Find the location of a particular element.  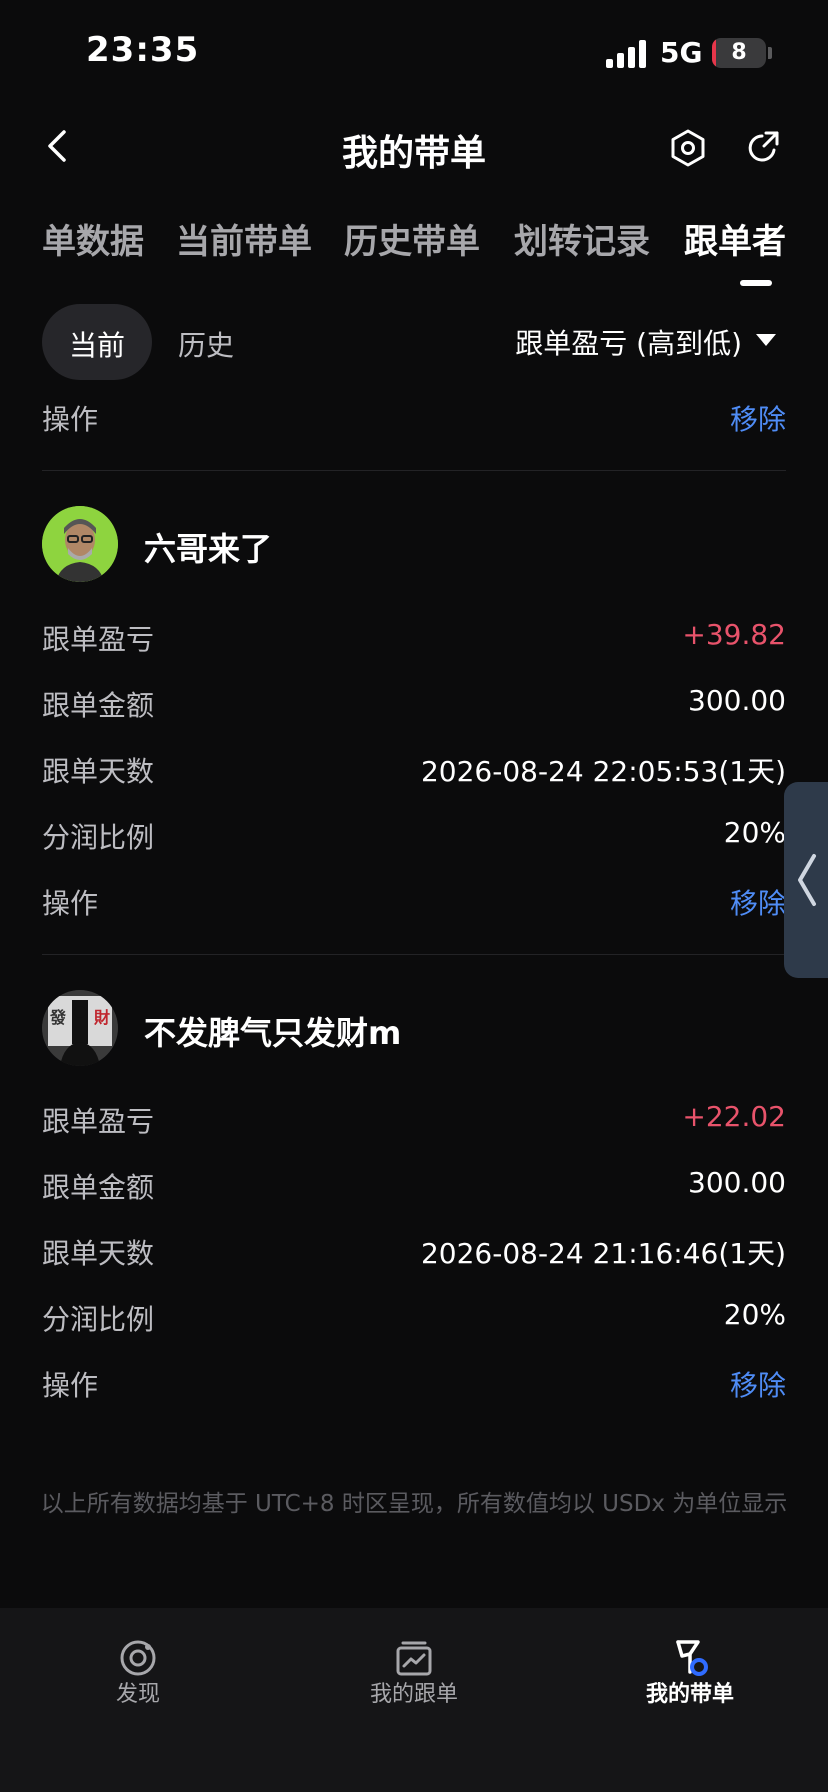

lead-trade-icon is located at coordinates (692, 1658).